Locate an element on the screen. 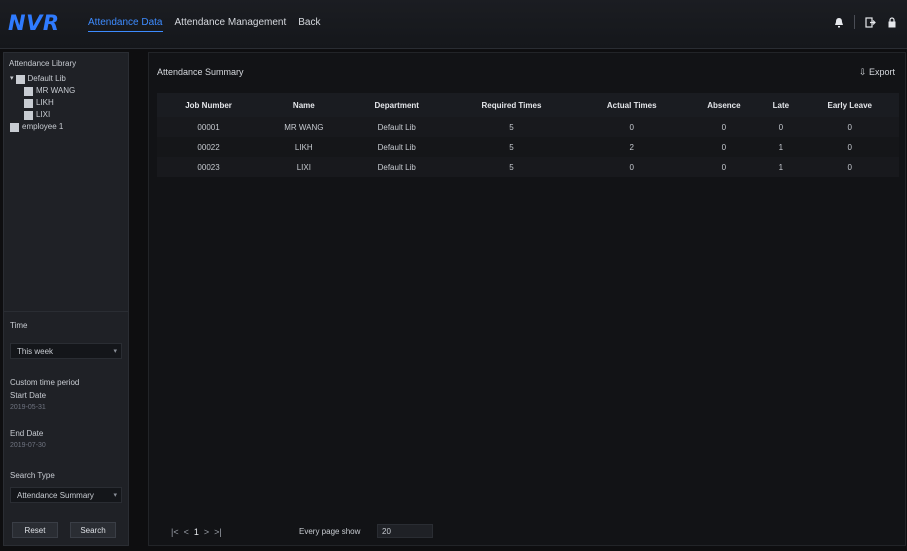 The image size is (907, 551). column-header: Absence is located at coordinates (724, 105).